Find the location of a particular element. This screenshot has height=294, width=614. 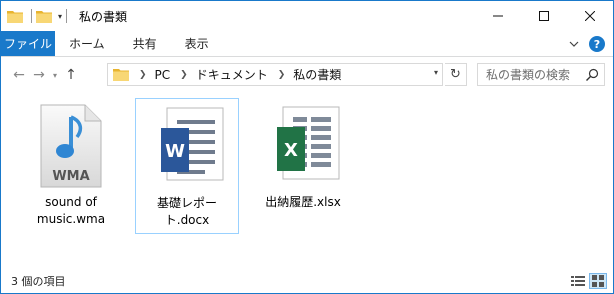

status-bar: 3 個の項目 is located at coordinates (307, 281).